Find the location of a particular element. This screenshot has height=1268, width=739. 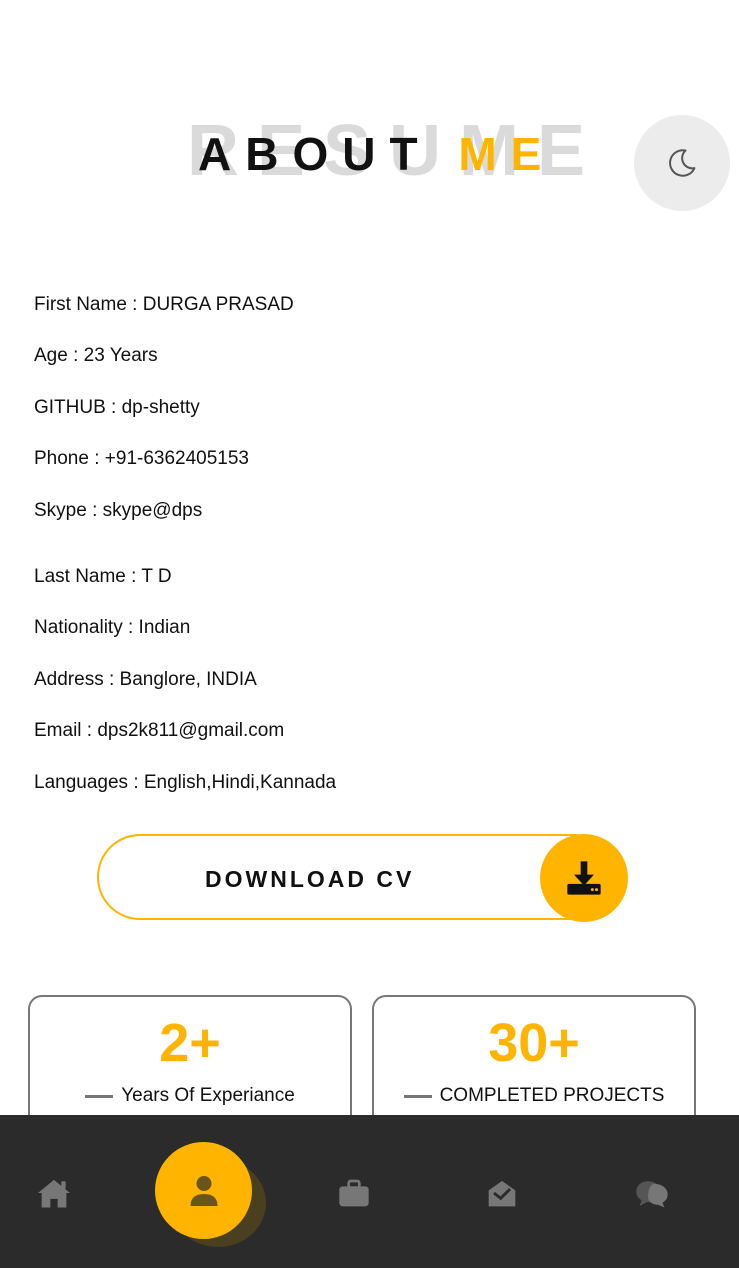

nav-blog is located at coordinates (652, 1193).